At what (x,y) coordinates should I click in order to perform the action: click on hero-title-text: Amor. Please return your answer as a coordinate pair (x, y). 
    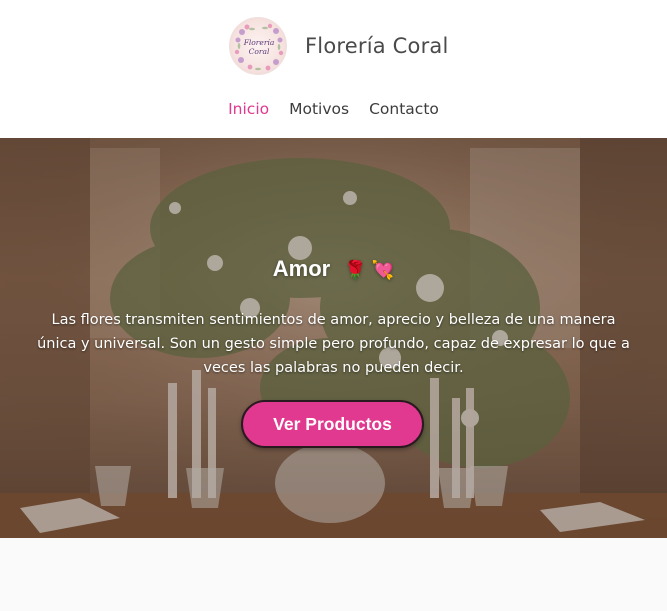
    Looking at the image, I should click on (301, 268).